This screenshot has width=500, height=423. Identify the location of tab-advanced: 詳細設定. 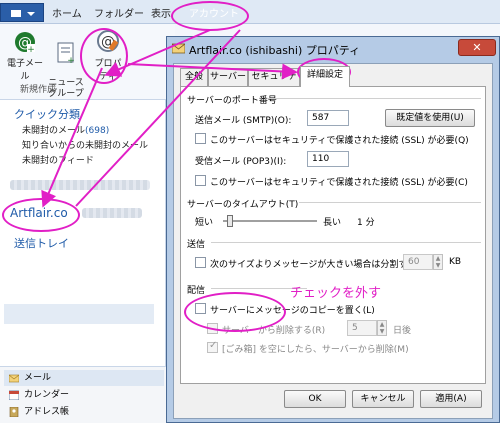
(325, 76).